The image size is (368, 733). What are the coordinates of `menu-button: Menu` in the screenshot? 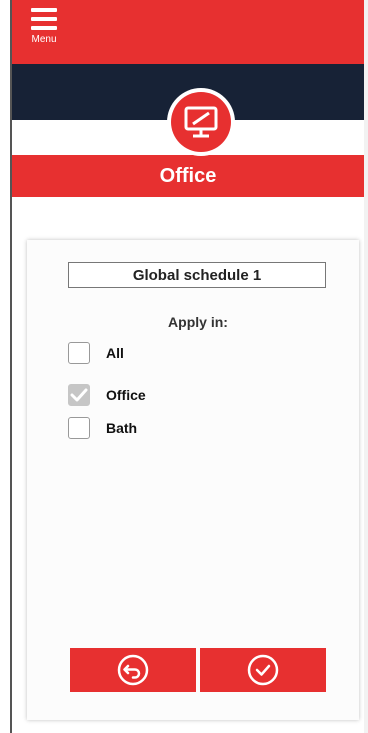 It's located at (44, 31).